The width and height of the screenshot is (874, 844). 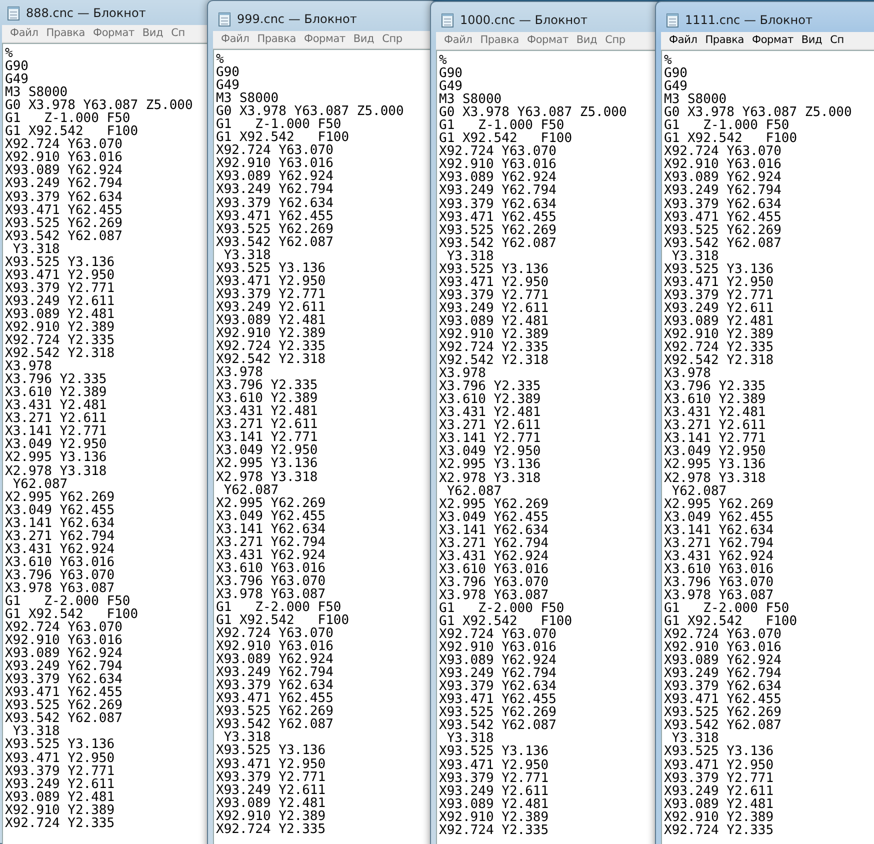 I want to click on window-title: 999.cnc — Блокнот, so click(x=297, y=19).